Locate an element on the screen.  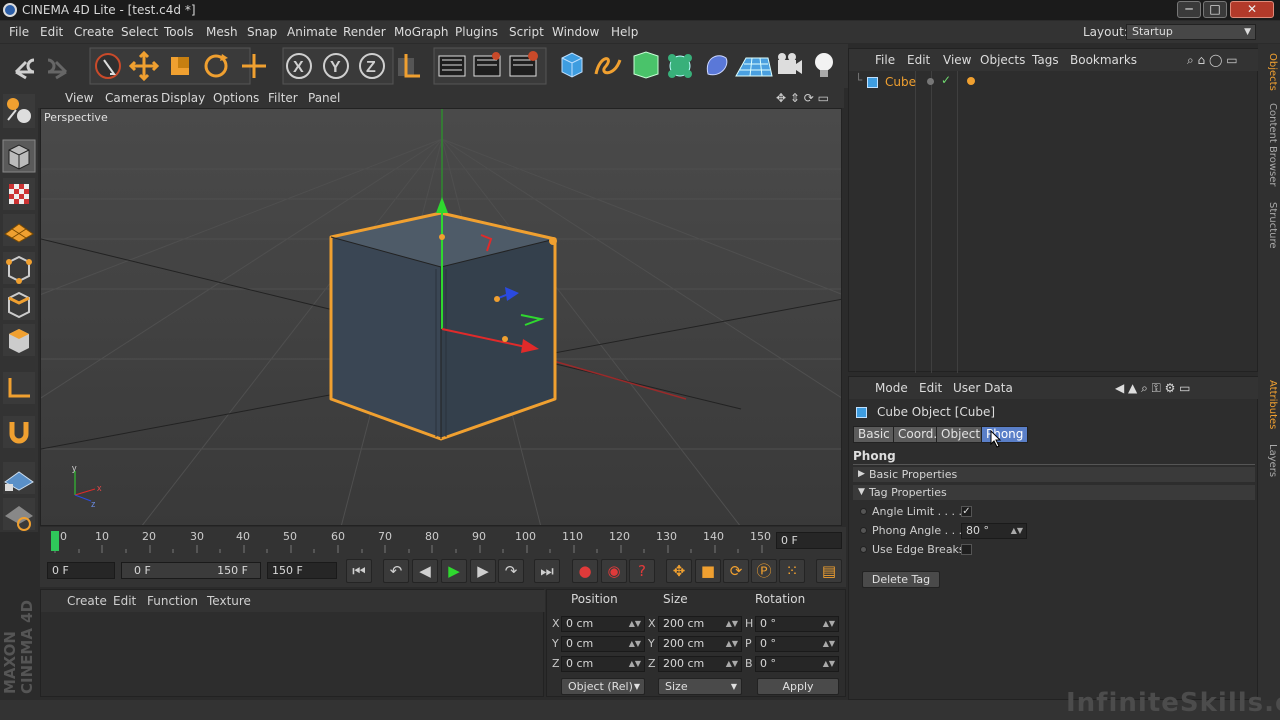
rot-p-field: 0 ° ▲▼ is located at coordinates (797, 644).